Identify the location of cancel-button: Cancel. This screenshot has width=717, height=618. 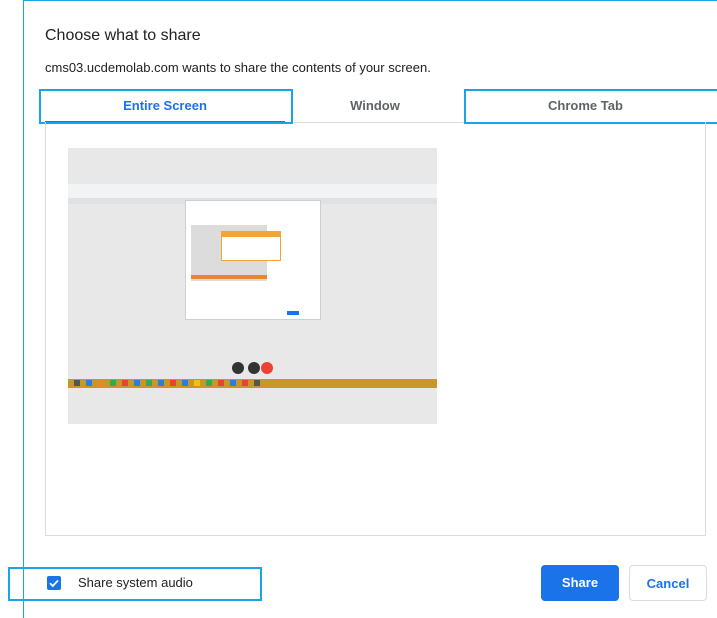
(668, 583).